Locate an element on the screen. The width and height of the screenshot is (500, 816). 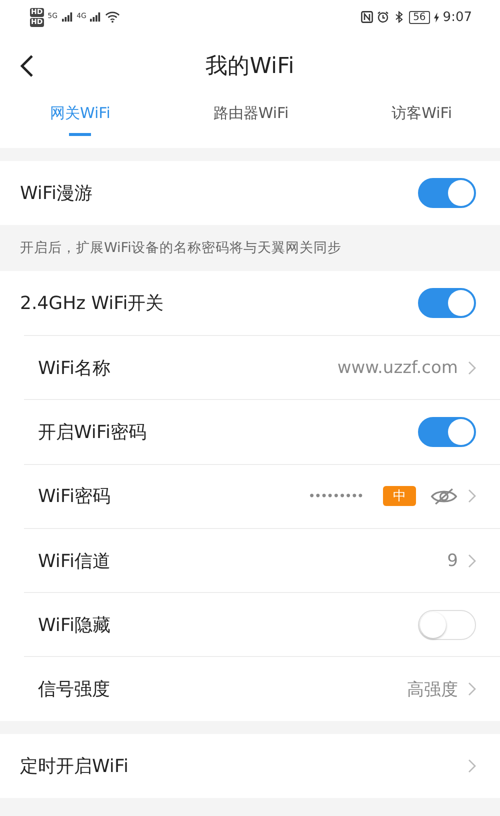
wifi-icon is located at coordinates (112, 17).